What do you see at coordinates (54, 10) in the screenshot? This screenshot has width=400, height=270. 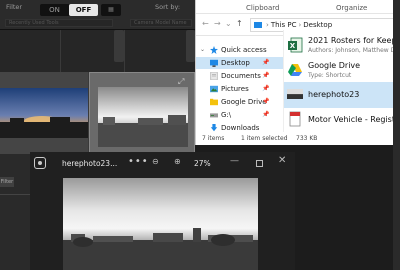 I see `filter-on-option: ON` at bounding box center [54, 10].